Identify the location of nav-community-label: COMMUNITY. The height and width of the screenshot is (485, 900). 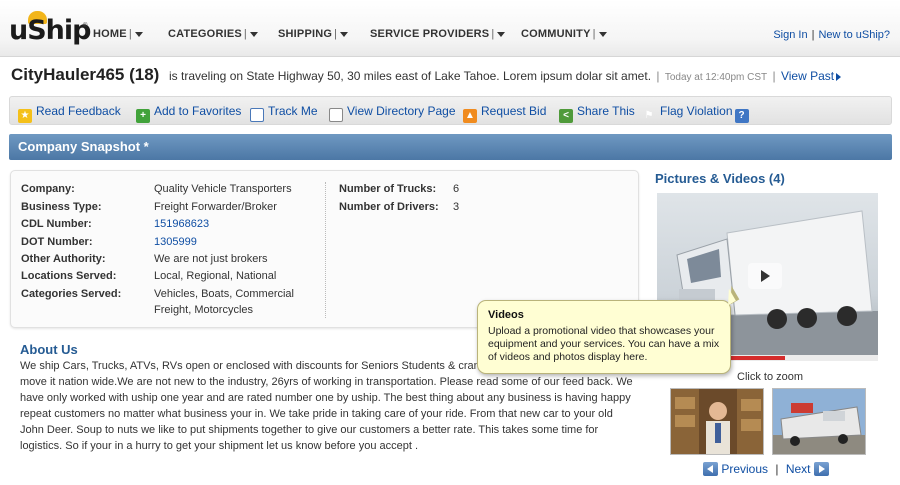
(556, 34).